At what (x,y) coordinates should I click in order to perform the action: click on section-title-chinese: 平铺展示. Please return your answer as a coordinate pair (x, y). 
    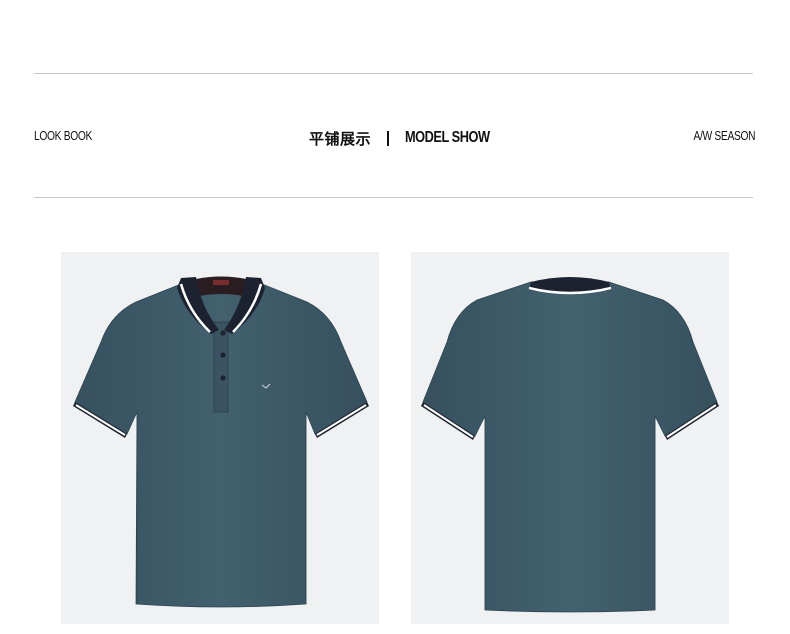
    Looking at the image, I should click on (340, 138).